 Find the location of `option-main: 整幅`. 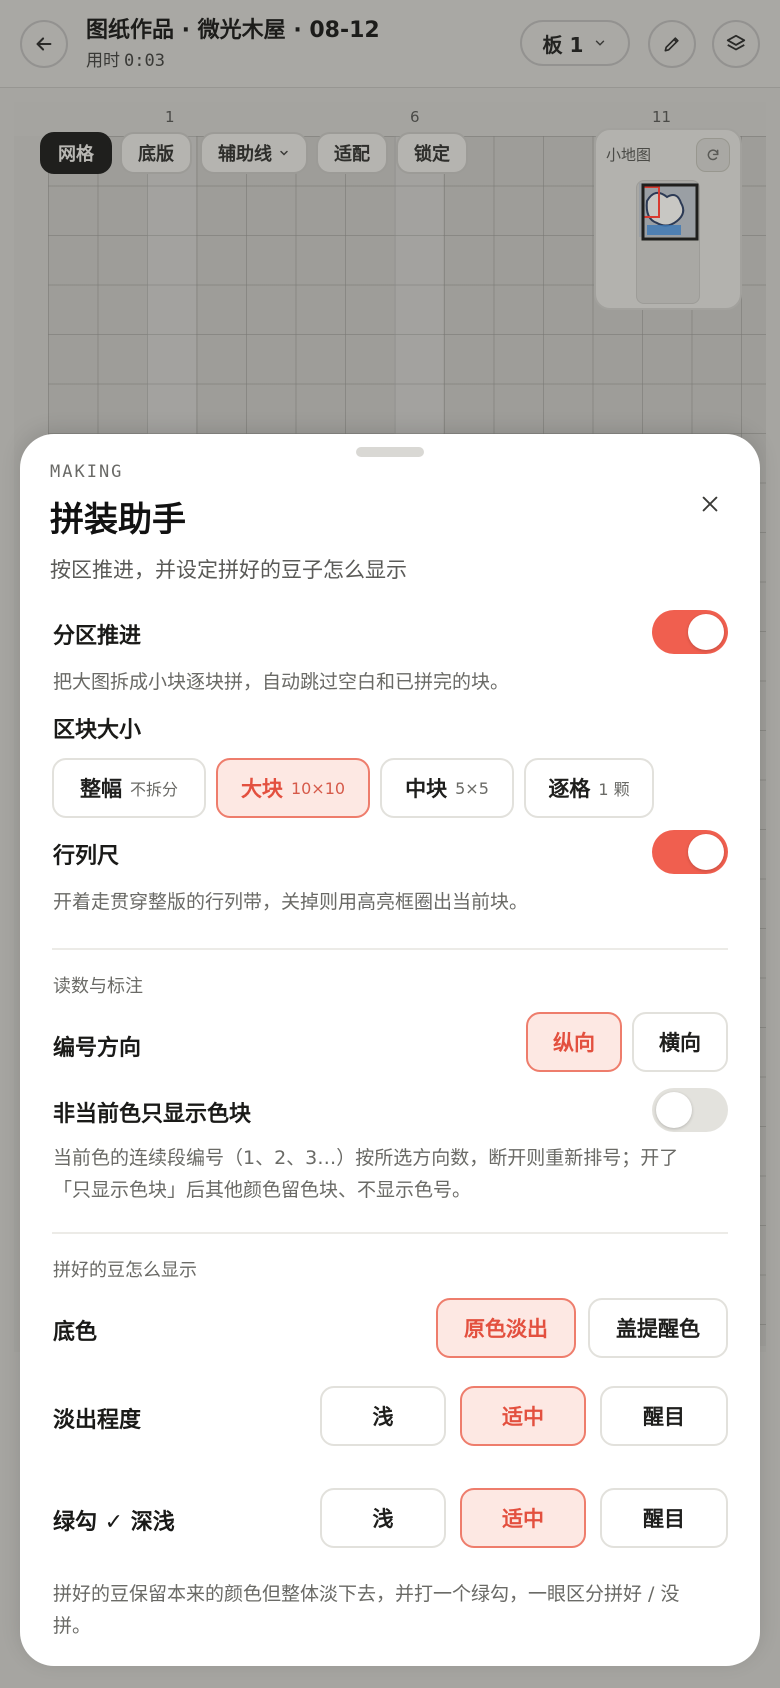

option-main: 整幅 is located at coordinates (100, 789).